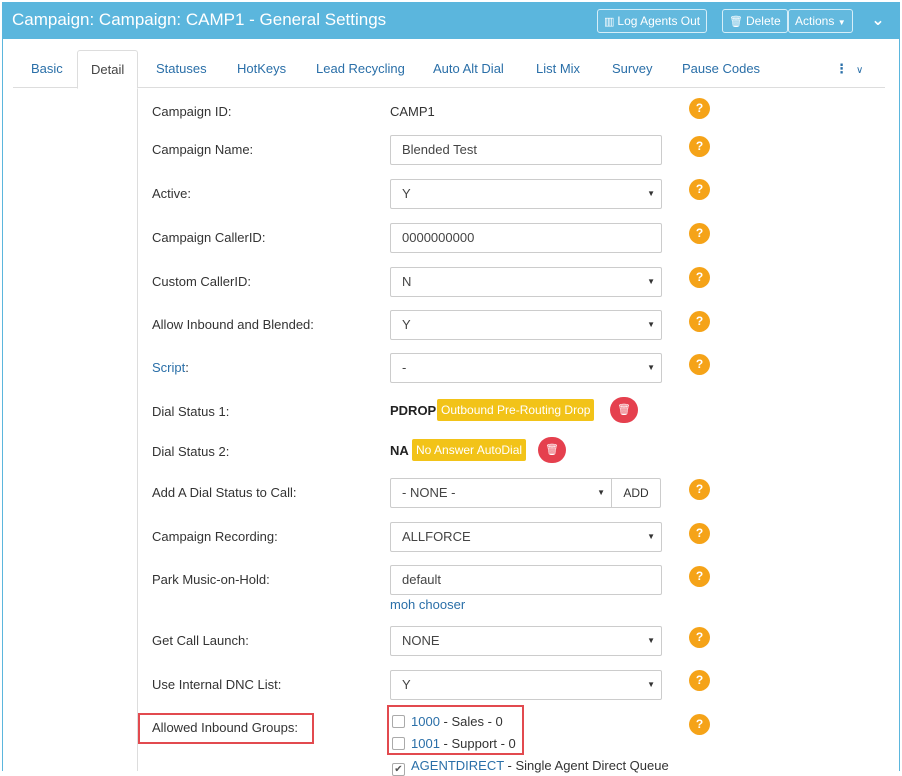 The height and width of the screenshot is (776, 902). Describe the element at coordinates (209, 237) in the screenshot. I see `campaign-callerid-label: Campaign CallerID:` at that location.